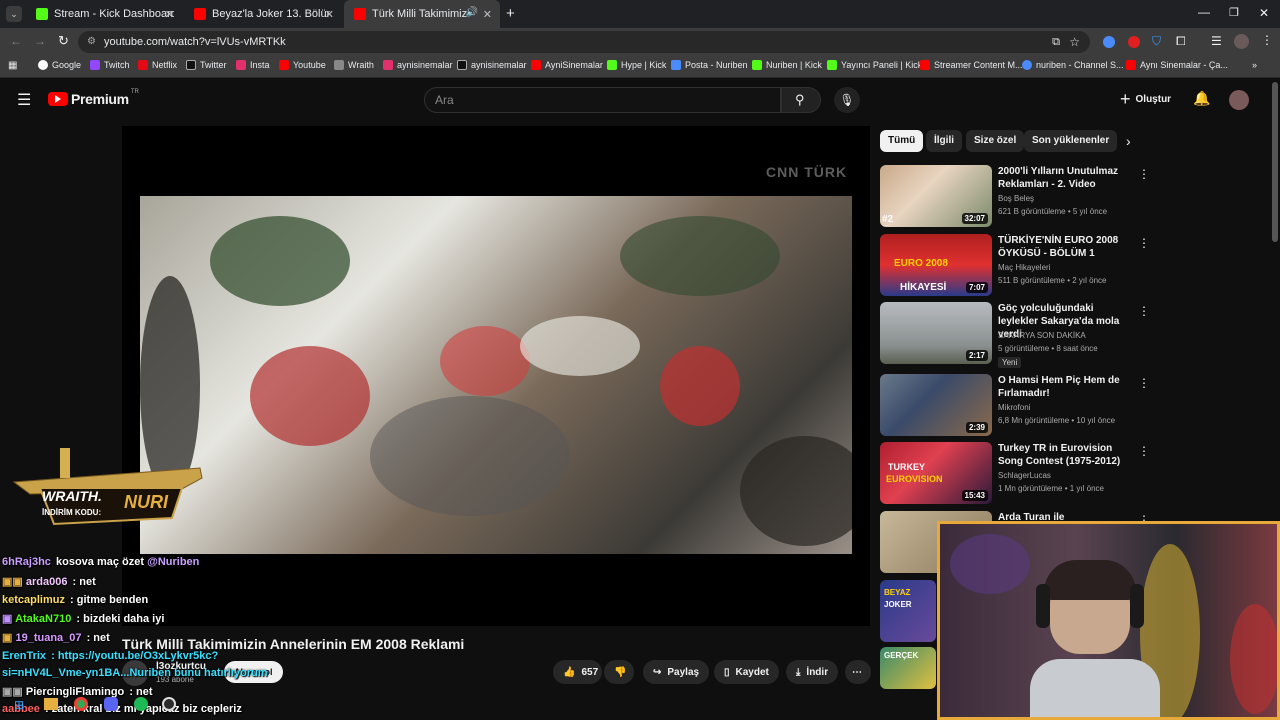 This screenshot has width=1280, height=720. I want to click on bookmark-posta: Posta - Nuriben, so click(709, 65).